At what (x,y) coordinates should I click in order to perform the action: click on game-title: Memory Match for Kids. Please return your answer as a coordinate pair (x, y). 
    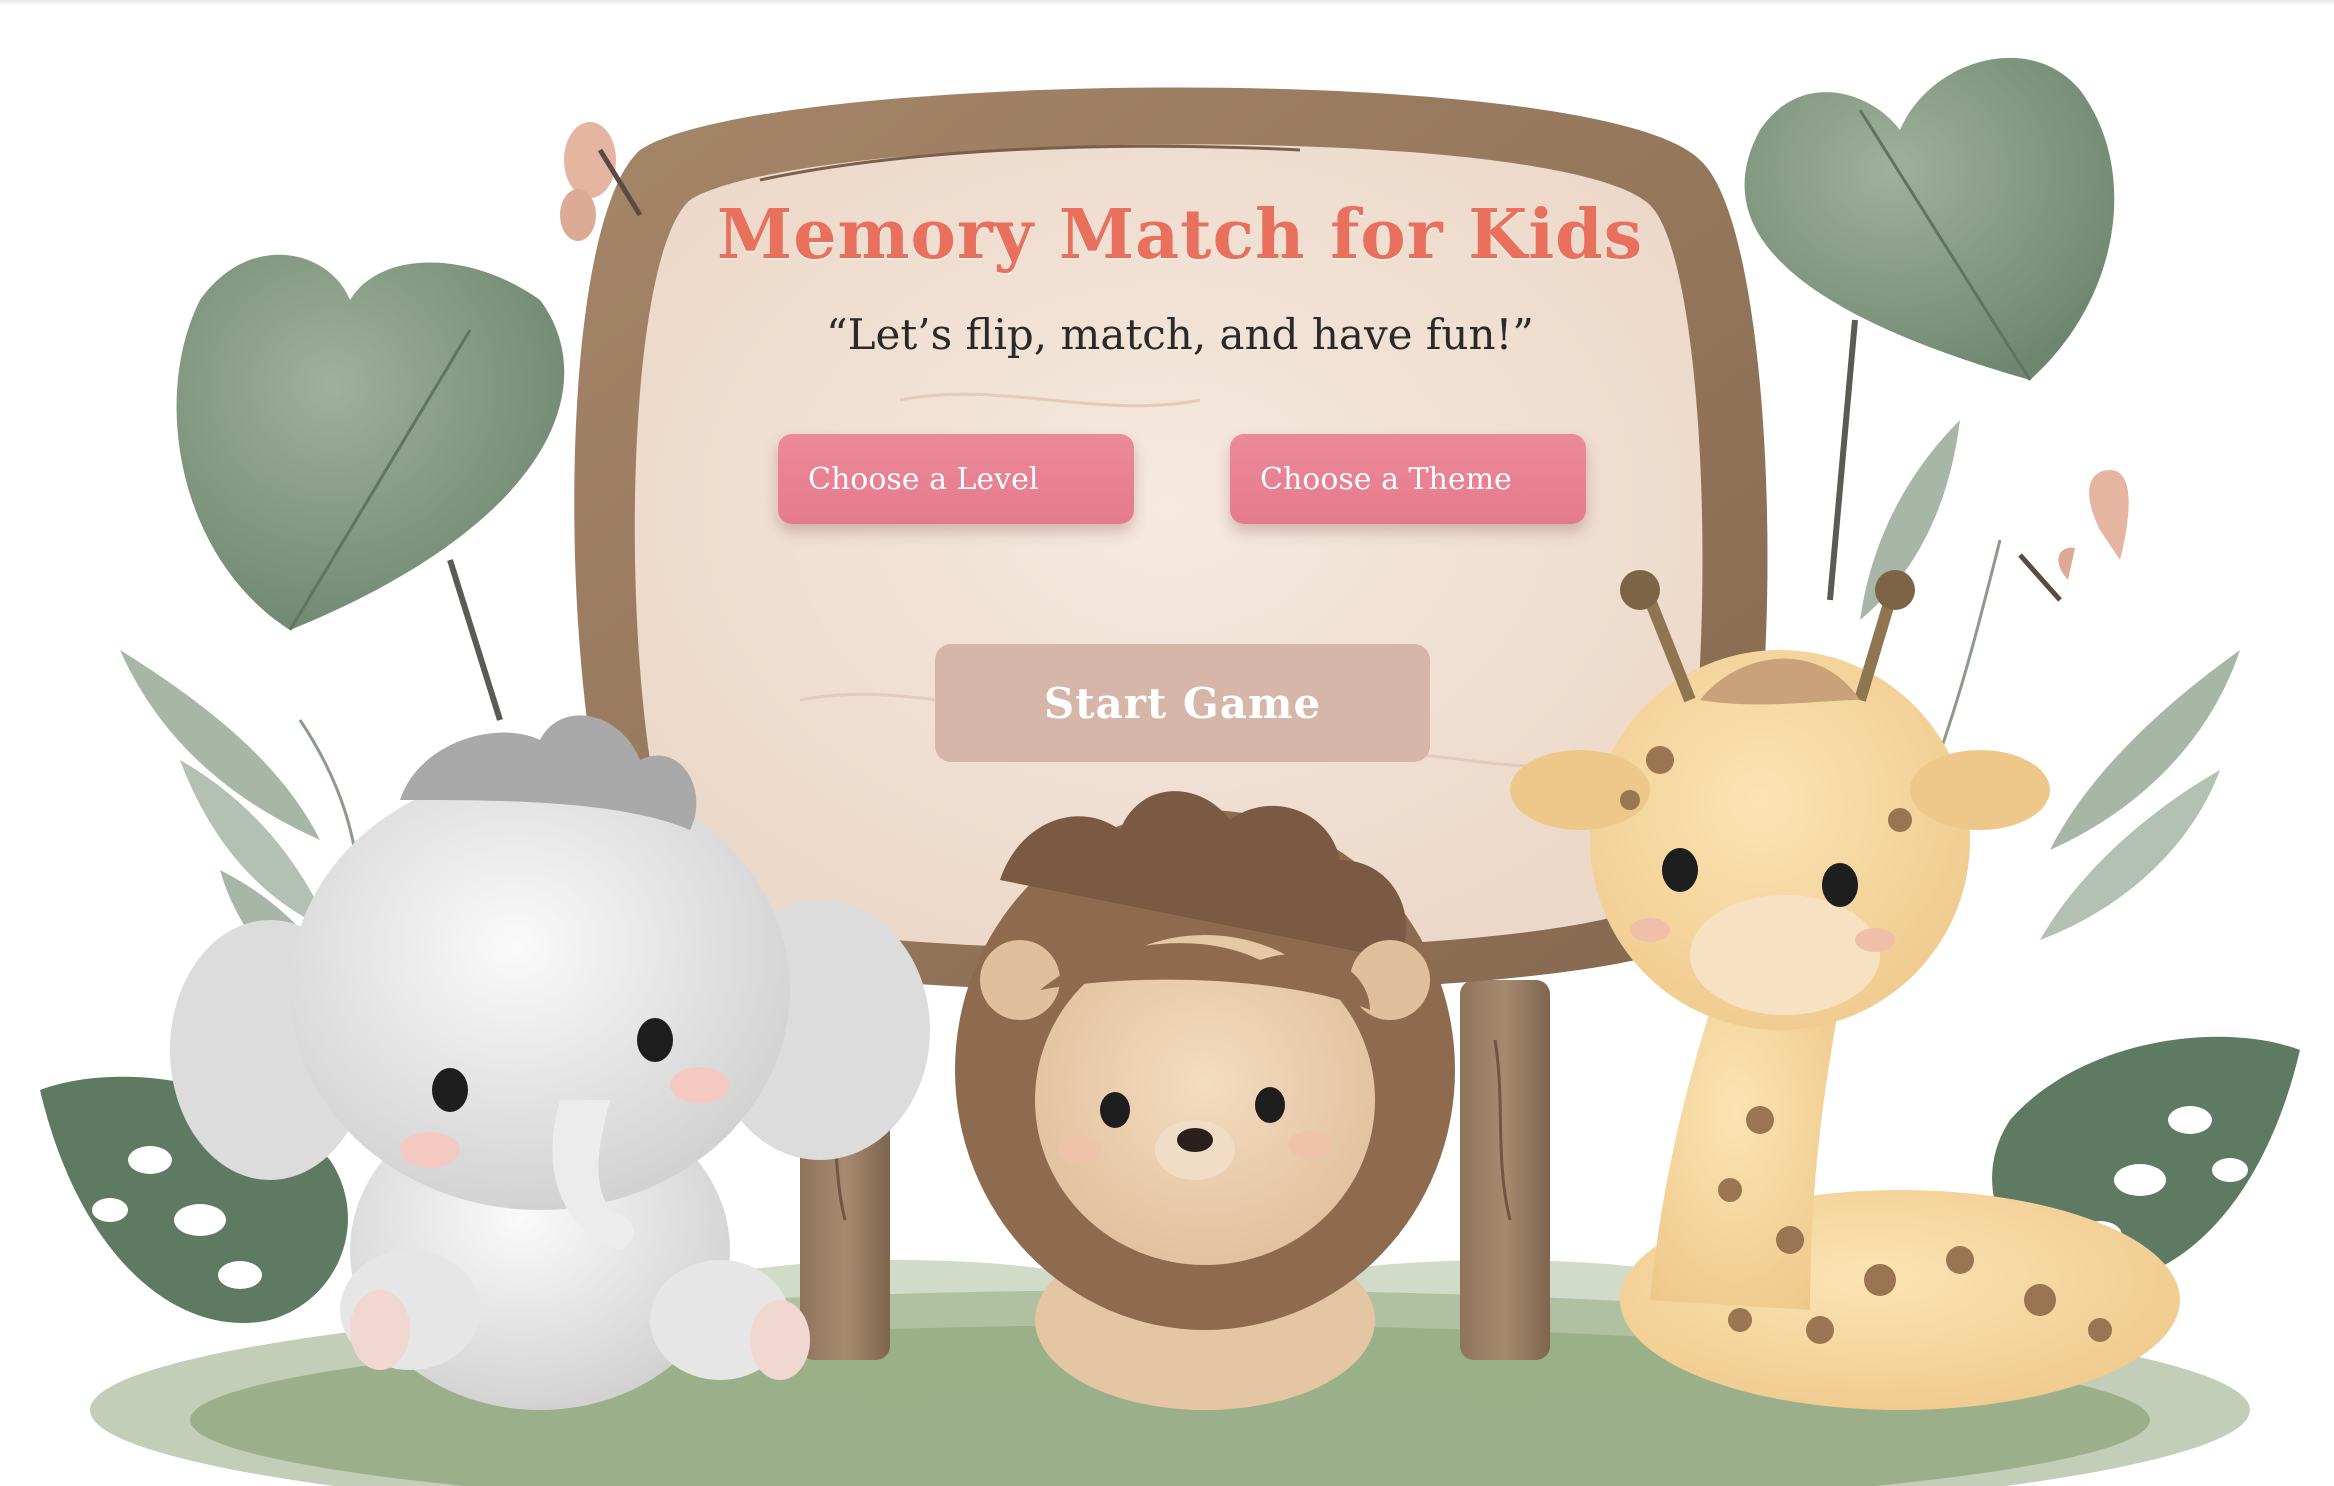
    Looking at the image, I should click on (1180, 235).